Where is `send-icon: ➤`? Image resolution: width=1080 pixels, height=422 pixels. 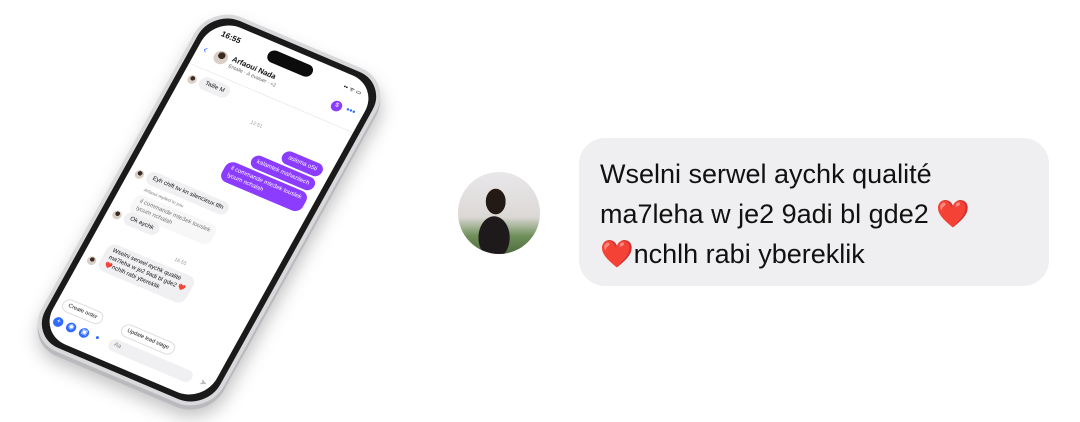 send-icon: ➤ is located at coordinates (203, 383).